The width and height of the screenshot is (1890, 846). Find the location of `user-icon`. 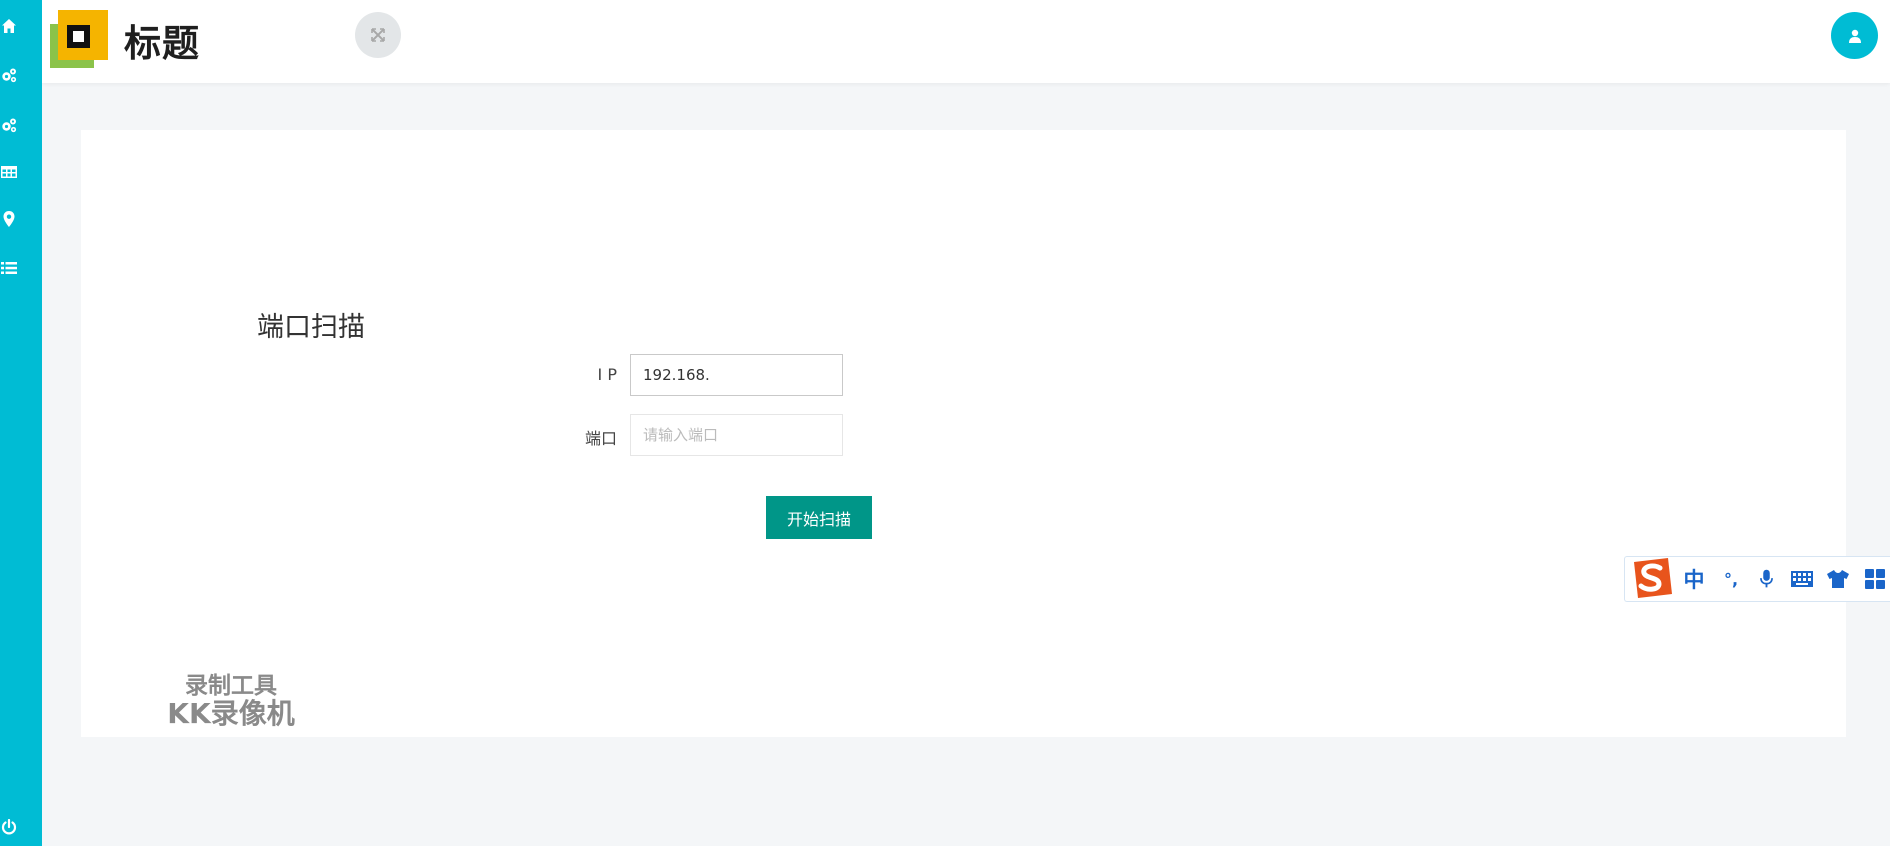

user-icon is located at coordinates (1854, 36).